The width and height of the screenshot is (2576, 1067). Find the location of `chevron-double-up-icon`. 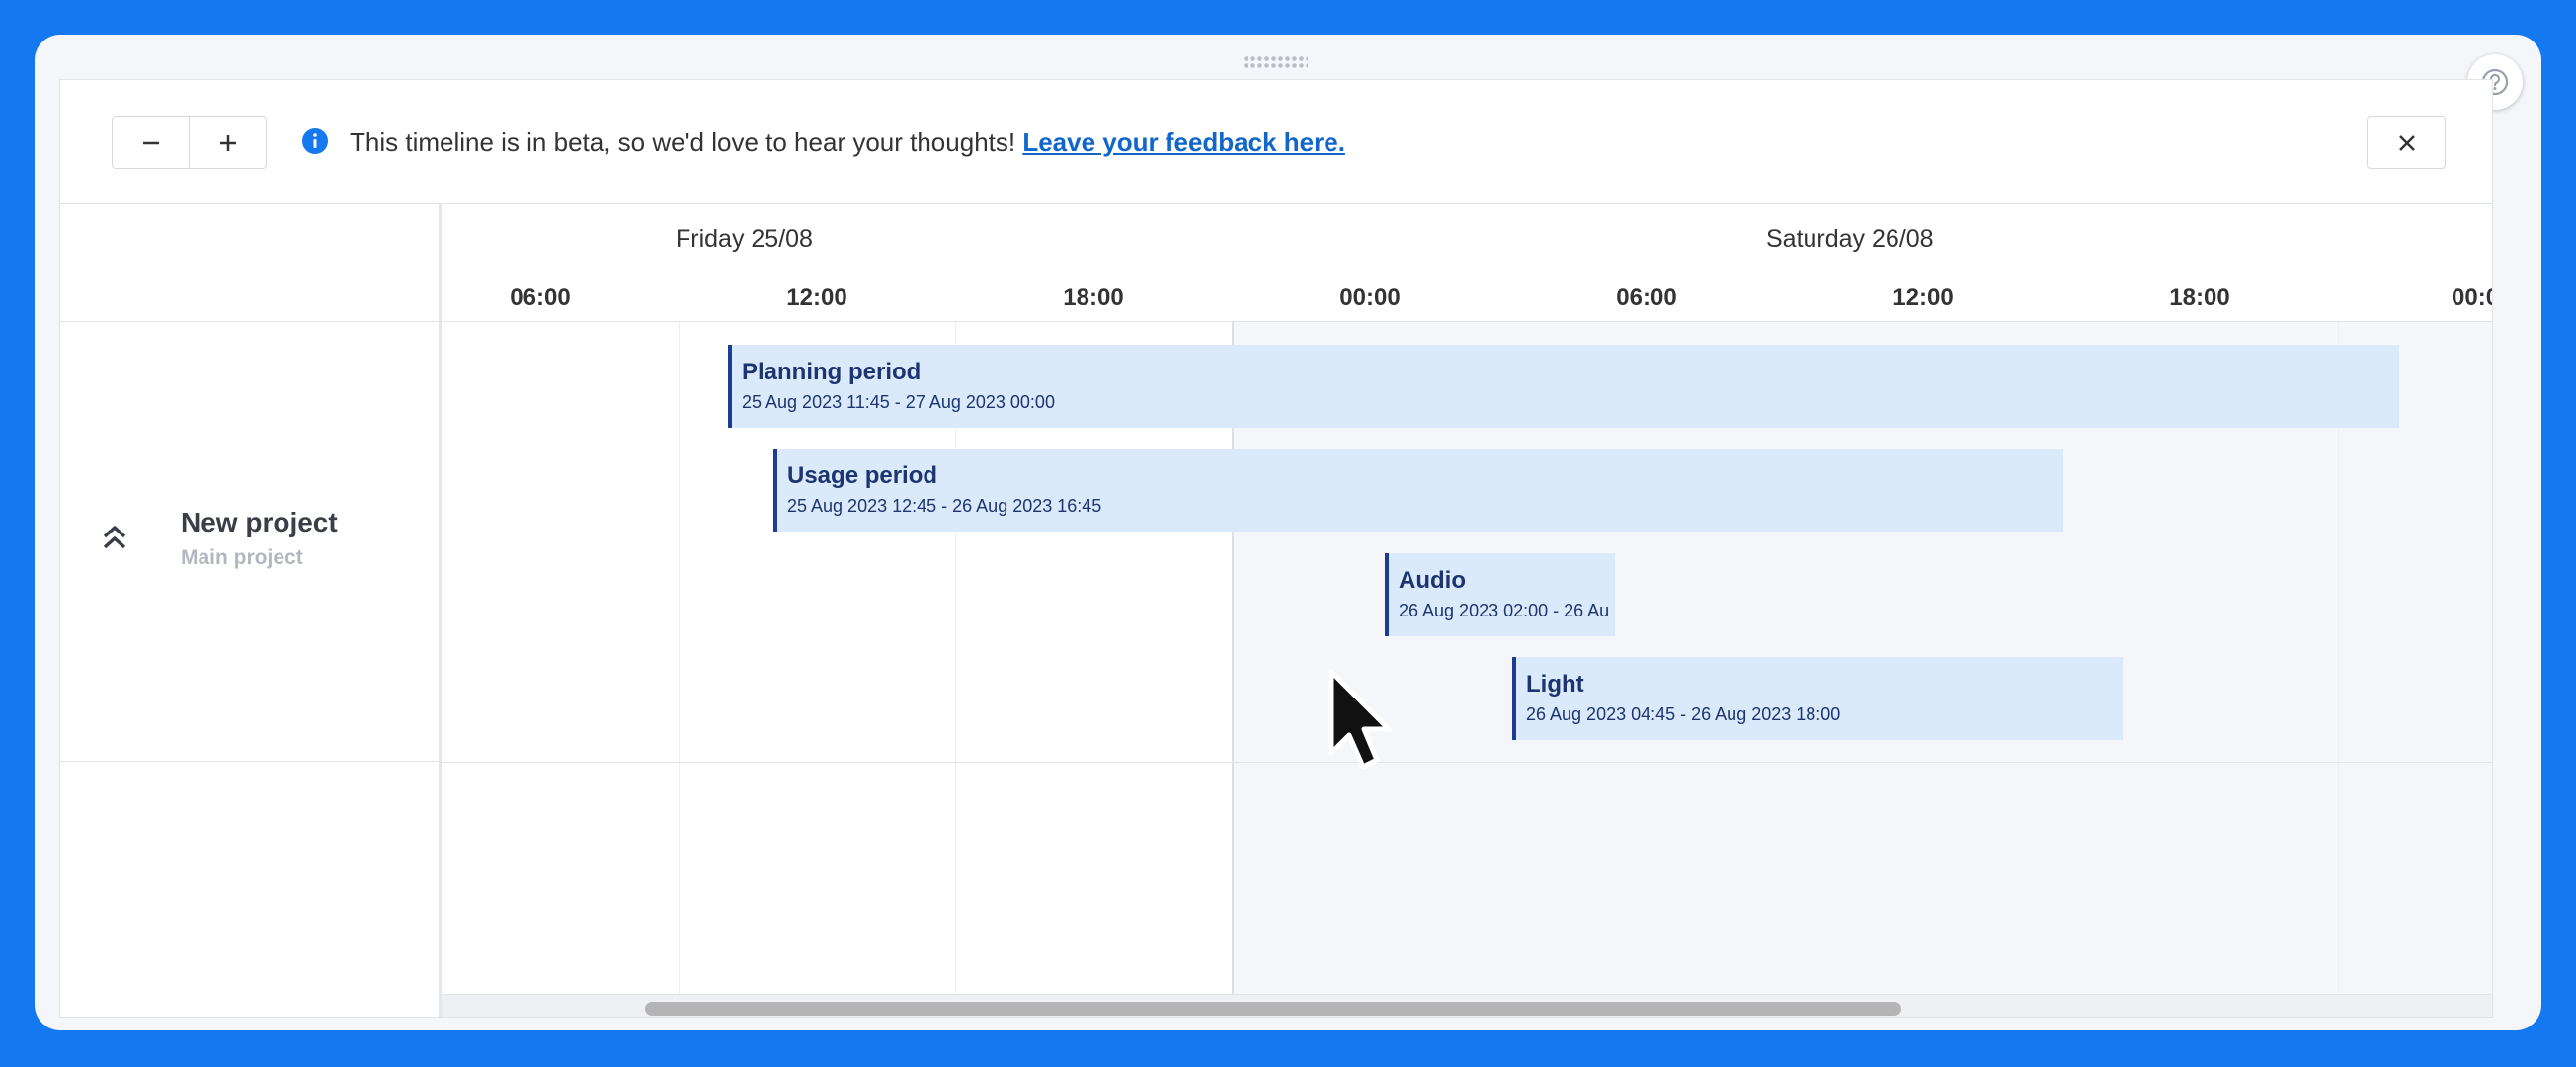

chevron-double-up-icon is located at coordinates (114, 537).